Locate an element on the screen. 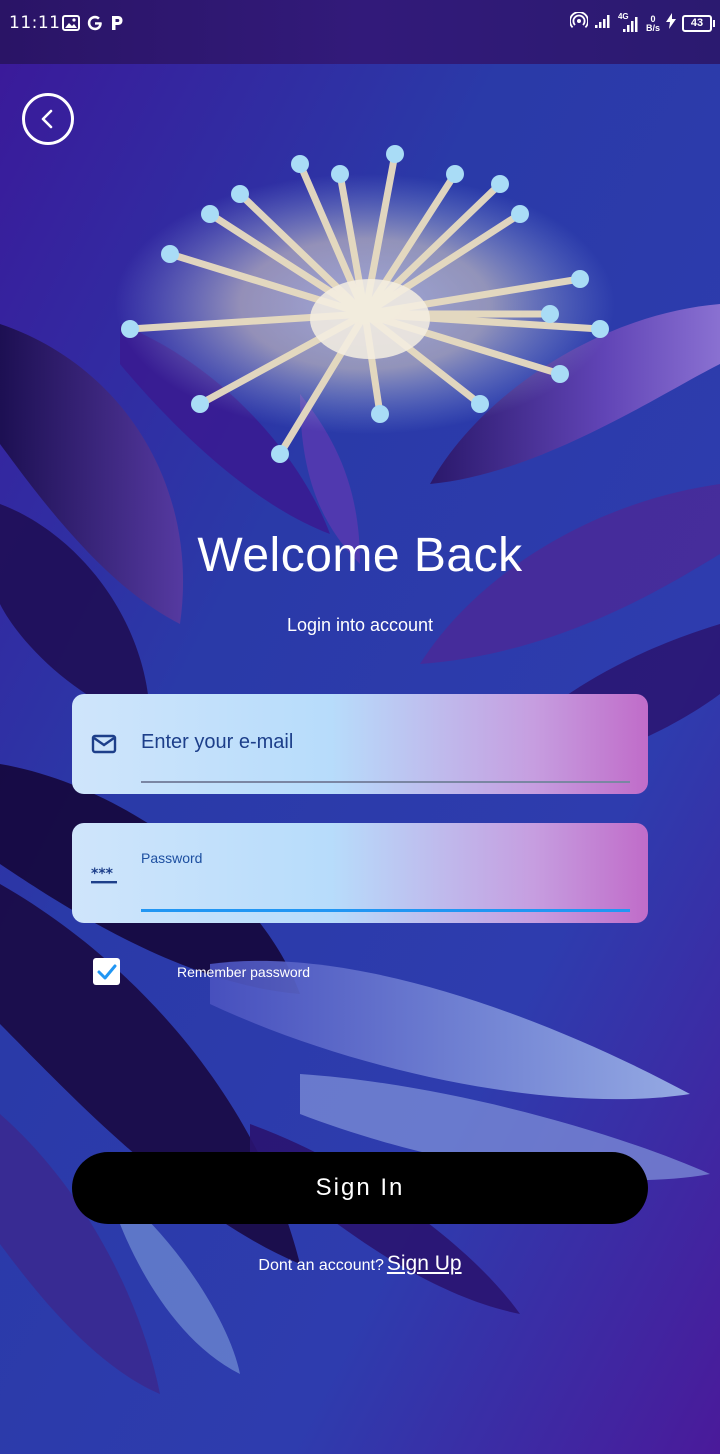 This screenshot has height=1454, width=720. gallery-icon is located at coordinates (71, 25).